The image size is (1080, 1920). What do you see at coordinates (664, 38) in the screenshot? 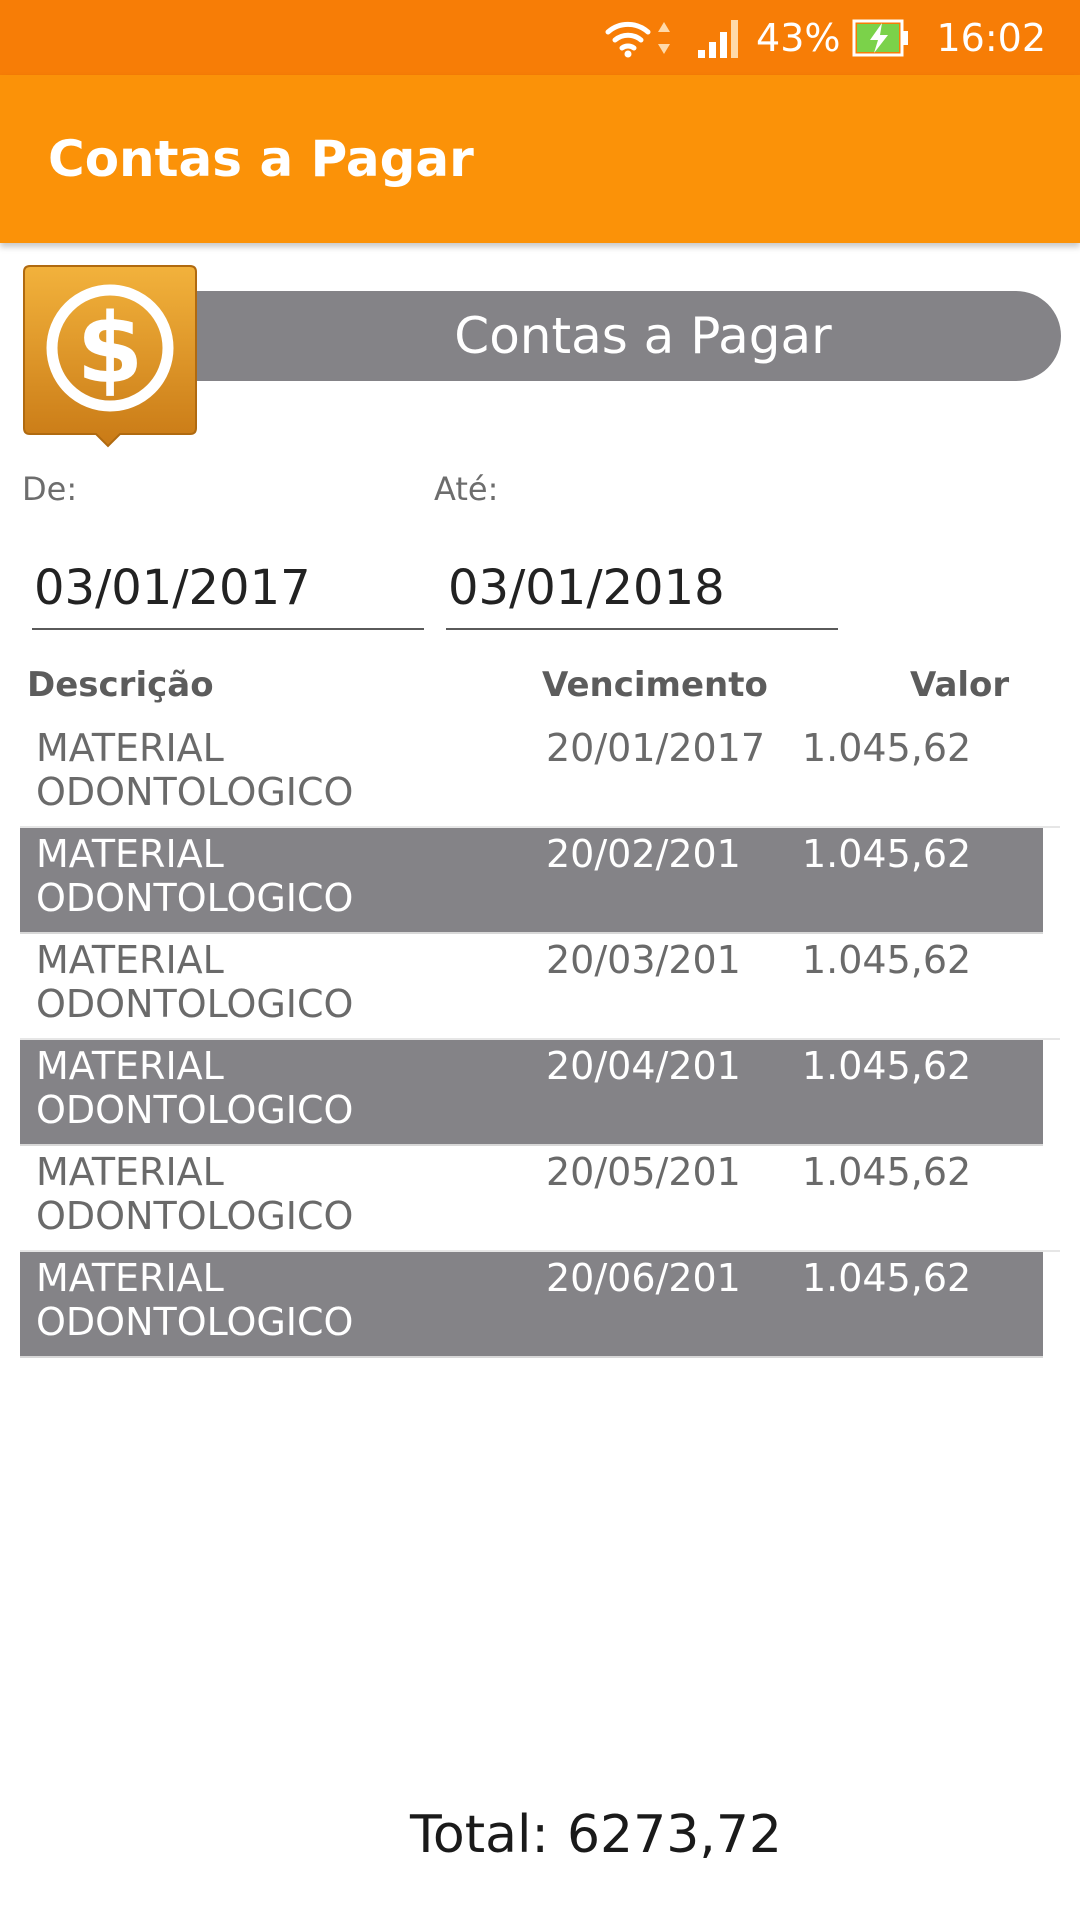
I see `data-transfer-icon` at bounding box center [664, 38].